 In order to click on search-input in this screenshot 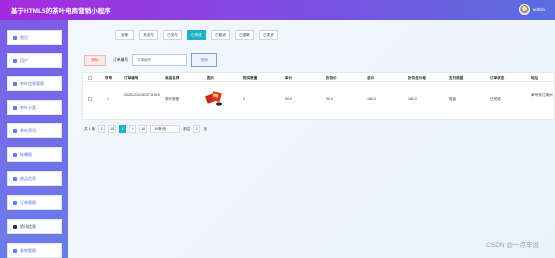, I will do `click(160, 60)`.